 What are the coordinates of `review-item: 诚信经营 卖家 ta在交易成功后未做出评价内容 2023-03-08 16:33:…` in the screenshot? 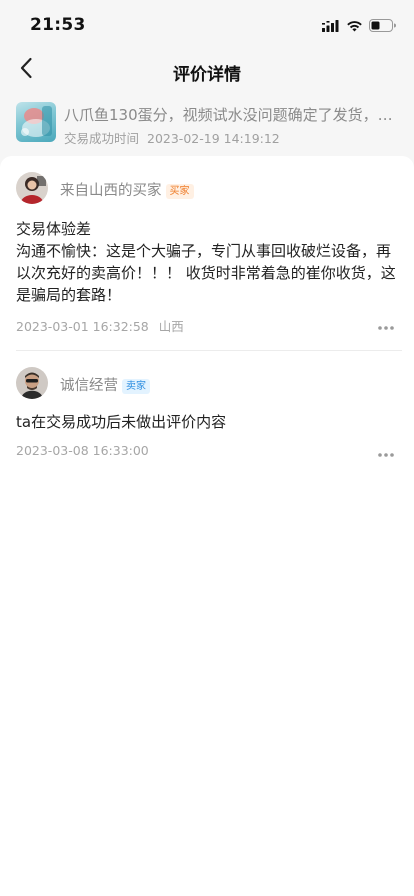 It's located at (209, 407).